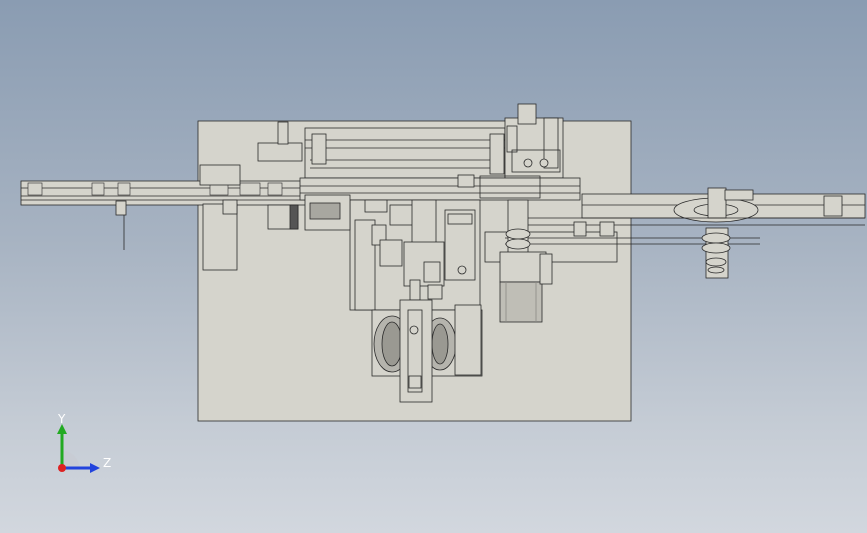 The width and height of the screenshot is (867, 533). What do you see at coordinates (405, 153) in the screenshot?
I see `upper-slide-housing` at bounding box center [405, 153].